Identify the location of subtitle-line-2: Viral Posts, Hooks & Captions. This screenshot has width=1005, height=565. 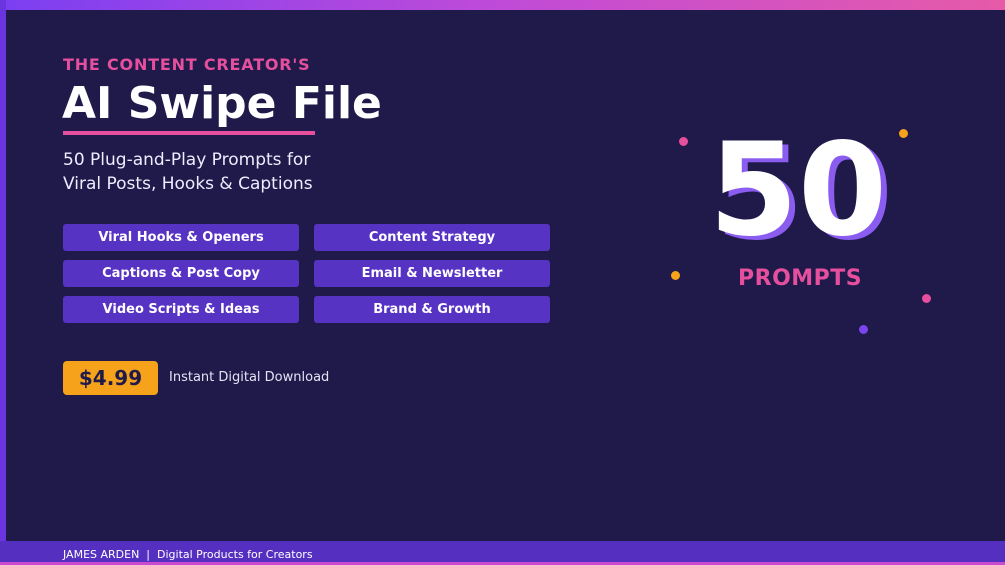
(188, 184).